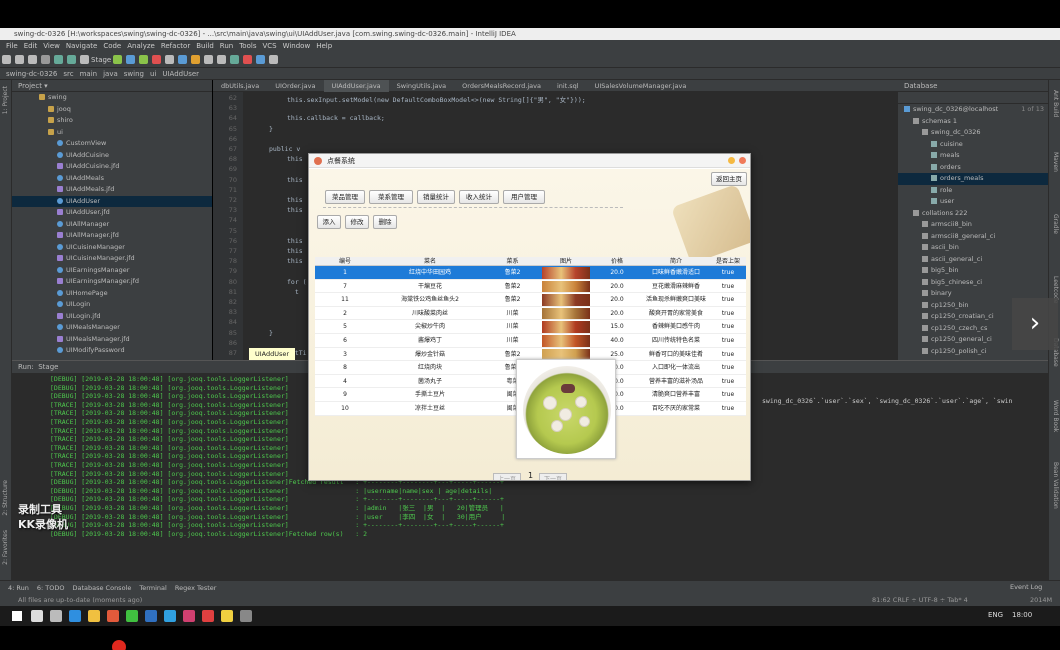  What do you see at coordinates (240, 86) in the screenshot?
I see `editor-tab: dbUtils.java` at bounding box center [240, 86].